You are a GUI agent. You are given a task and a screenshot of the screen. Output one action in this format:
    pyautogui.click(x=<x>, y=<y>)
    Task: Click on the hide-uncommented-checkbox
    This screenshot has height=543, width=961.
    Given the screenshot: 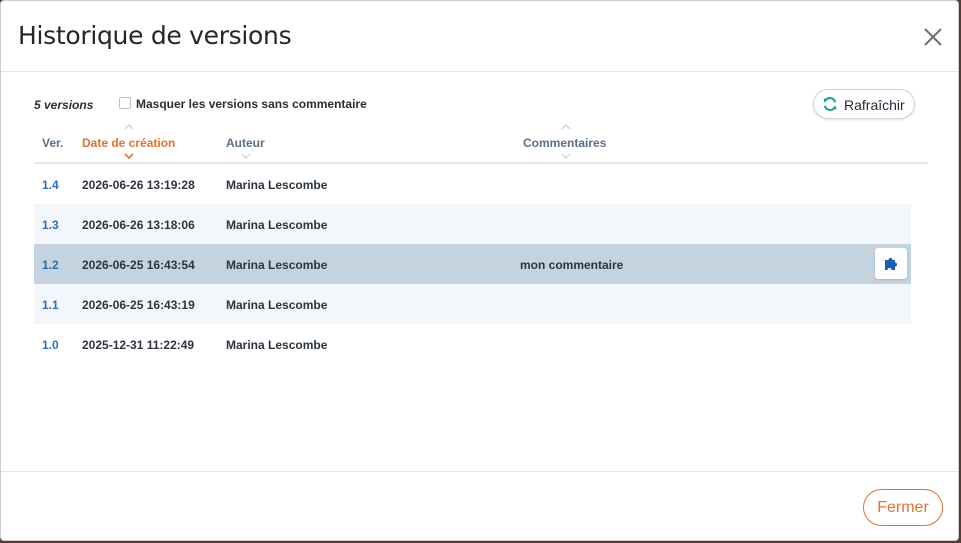 What is the action you would take?
    pyautogui.click(x=125, y=103)
    